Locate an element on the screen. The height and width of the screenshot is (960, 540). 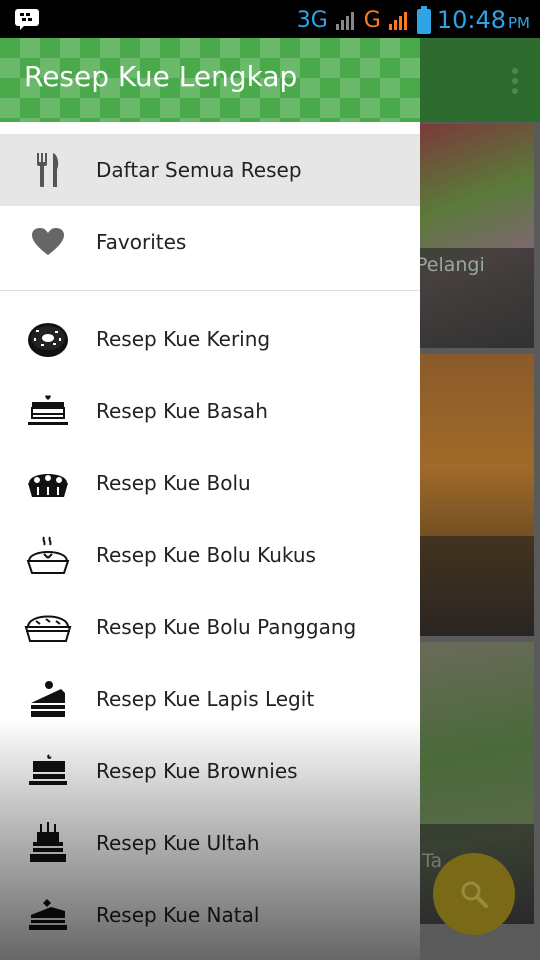
menu-item-kue-brownies: Resep Kue Brownies is located at coordinates (210, 771).